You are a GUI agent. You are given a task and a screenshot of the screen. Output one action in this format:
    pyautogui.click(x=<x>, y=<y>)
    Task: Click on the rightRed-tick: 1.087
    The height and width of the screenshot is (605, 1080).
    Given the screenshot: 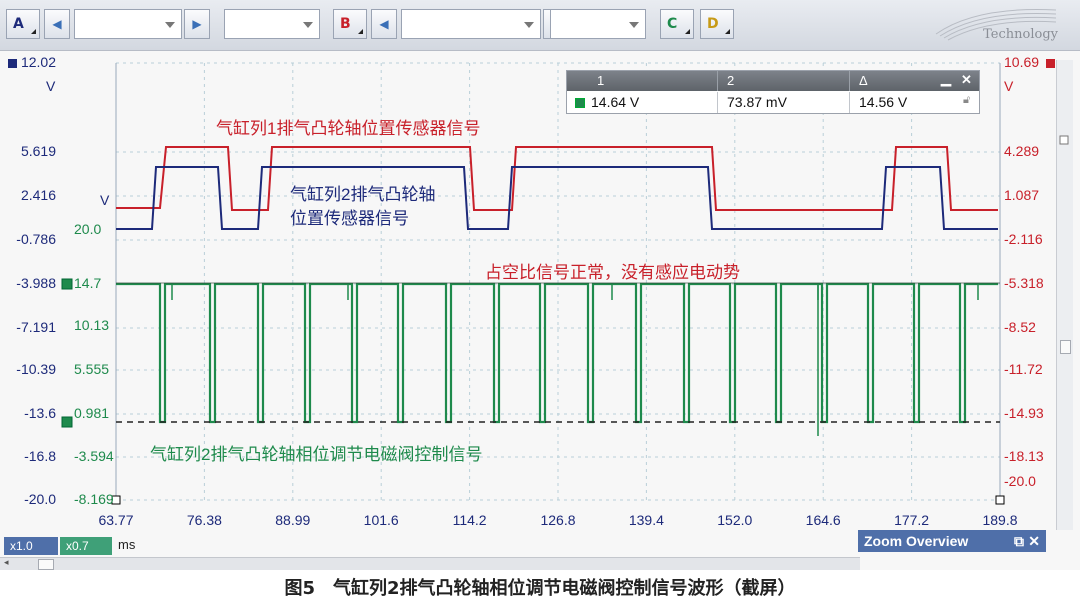 What is the action you would take?
    pyautogui.click(x=1022, y=195)
    